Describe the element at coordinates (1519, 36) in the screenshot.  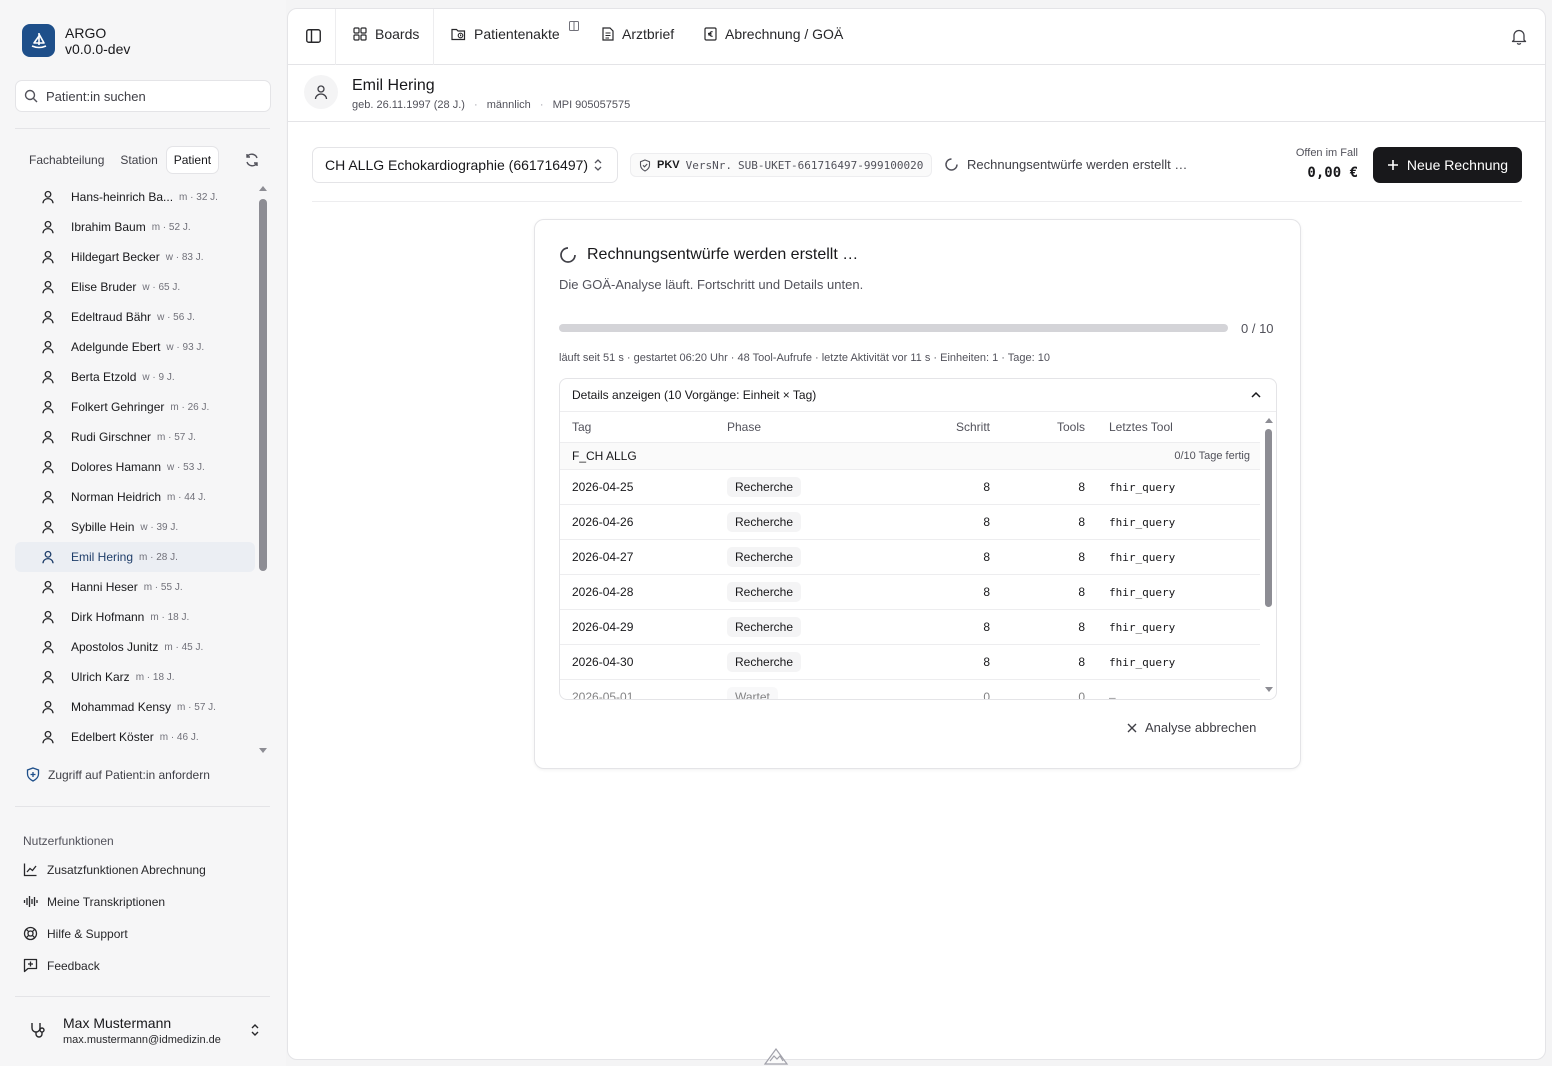
I see `bell-icon` at that location.